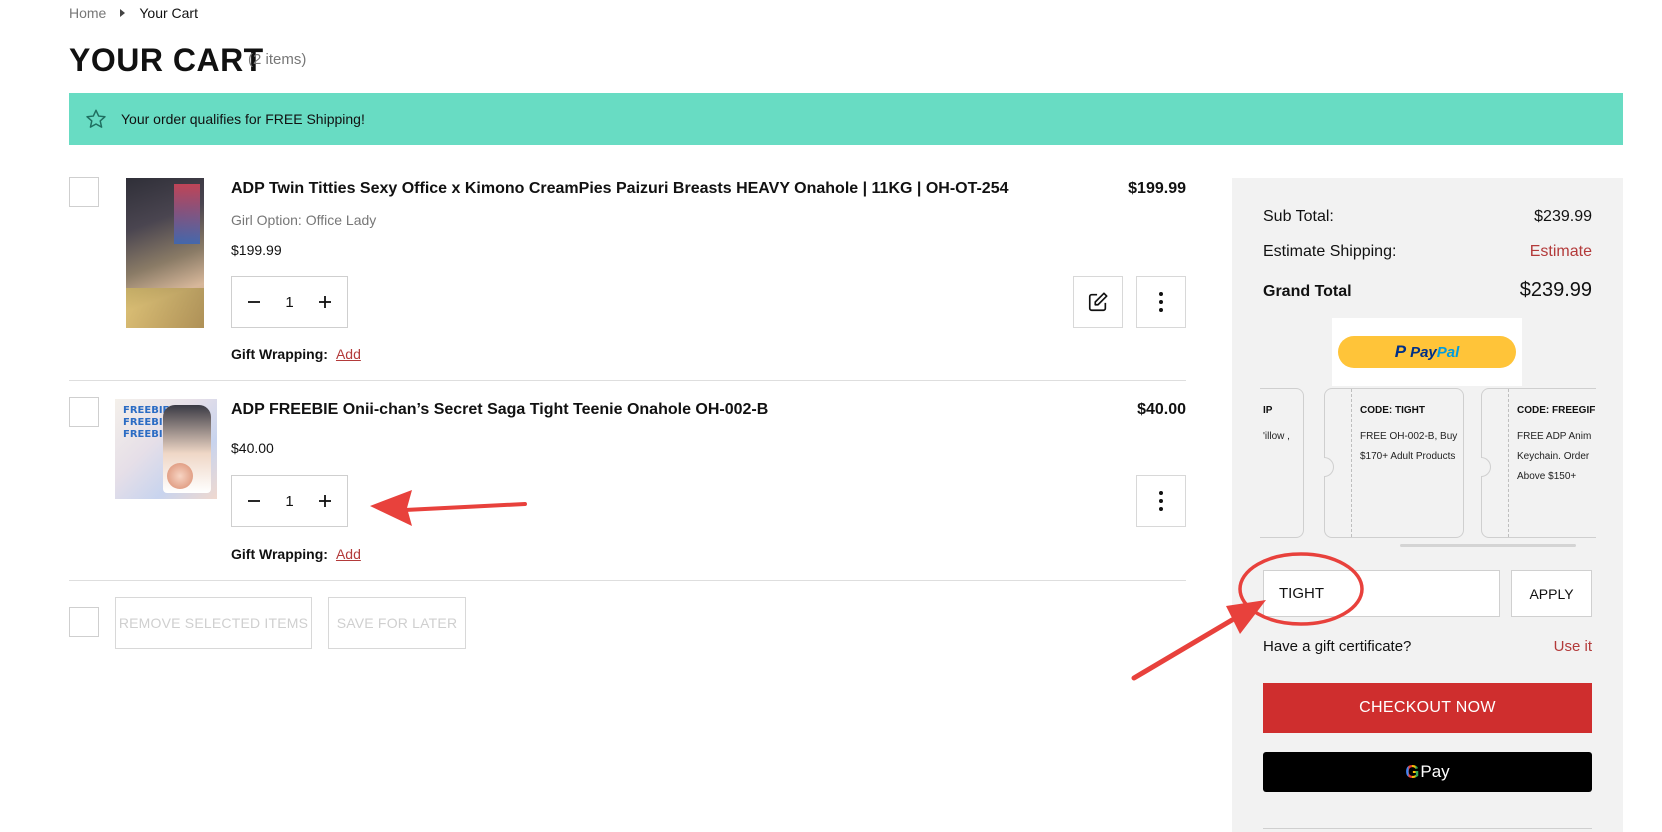 The height and width of the screenshot is (832, 1662). Describe the element at coordinates (1409, 446) in the screenshot. I see `coupon-description: FREE OH-002-B, Buy $170+ Adult Products` at that location.